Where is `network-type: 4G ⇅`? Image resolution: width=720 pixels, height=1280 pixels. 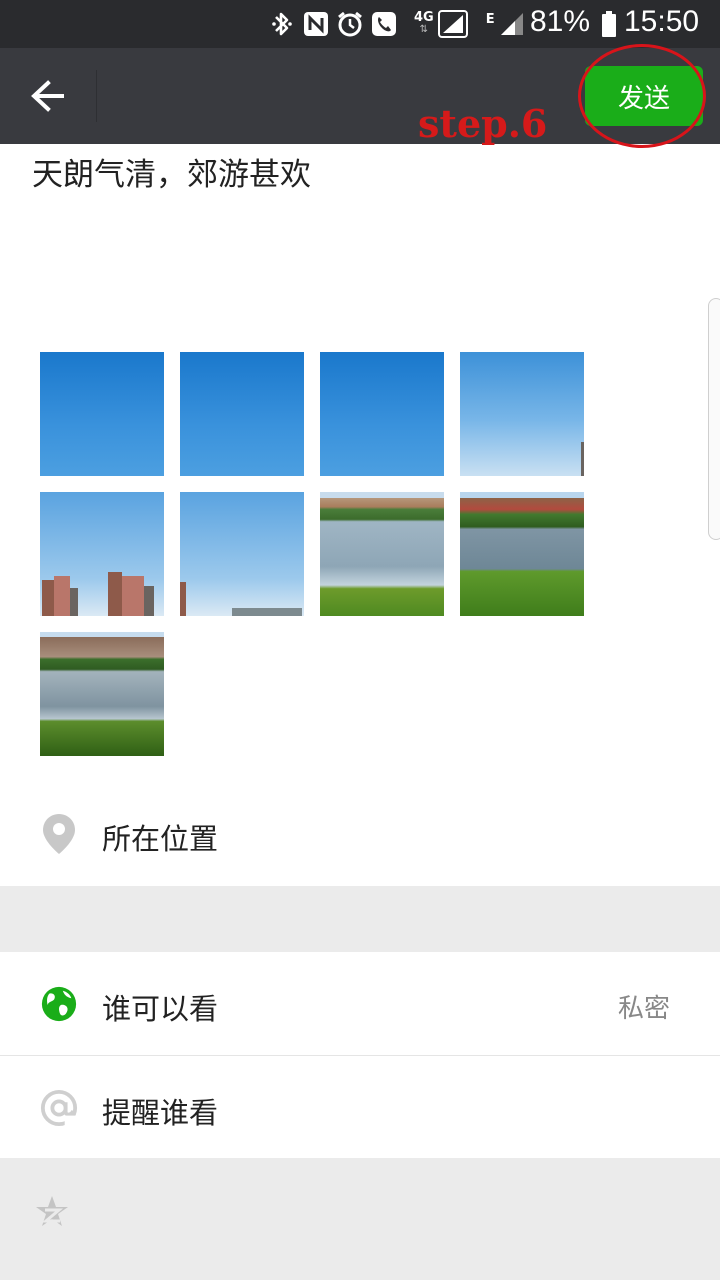
network-type: 4G ⇅ is located at coordinates (424, 22).